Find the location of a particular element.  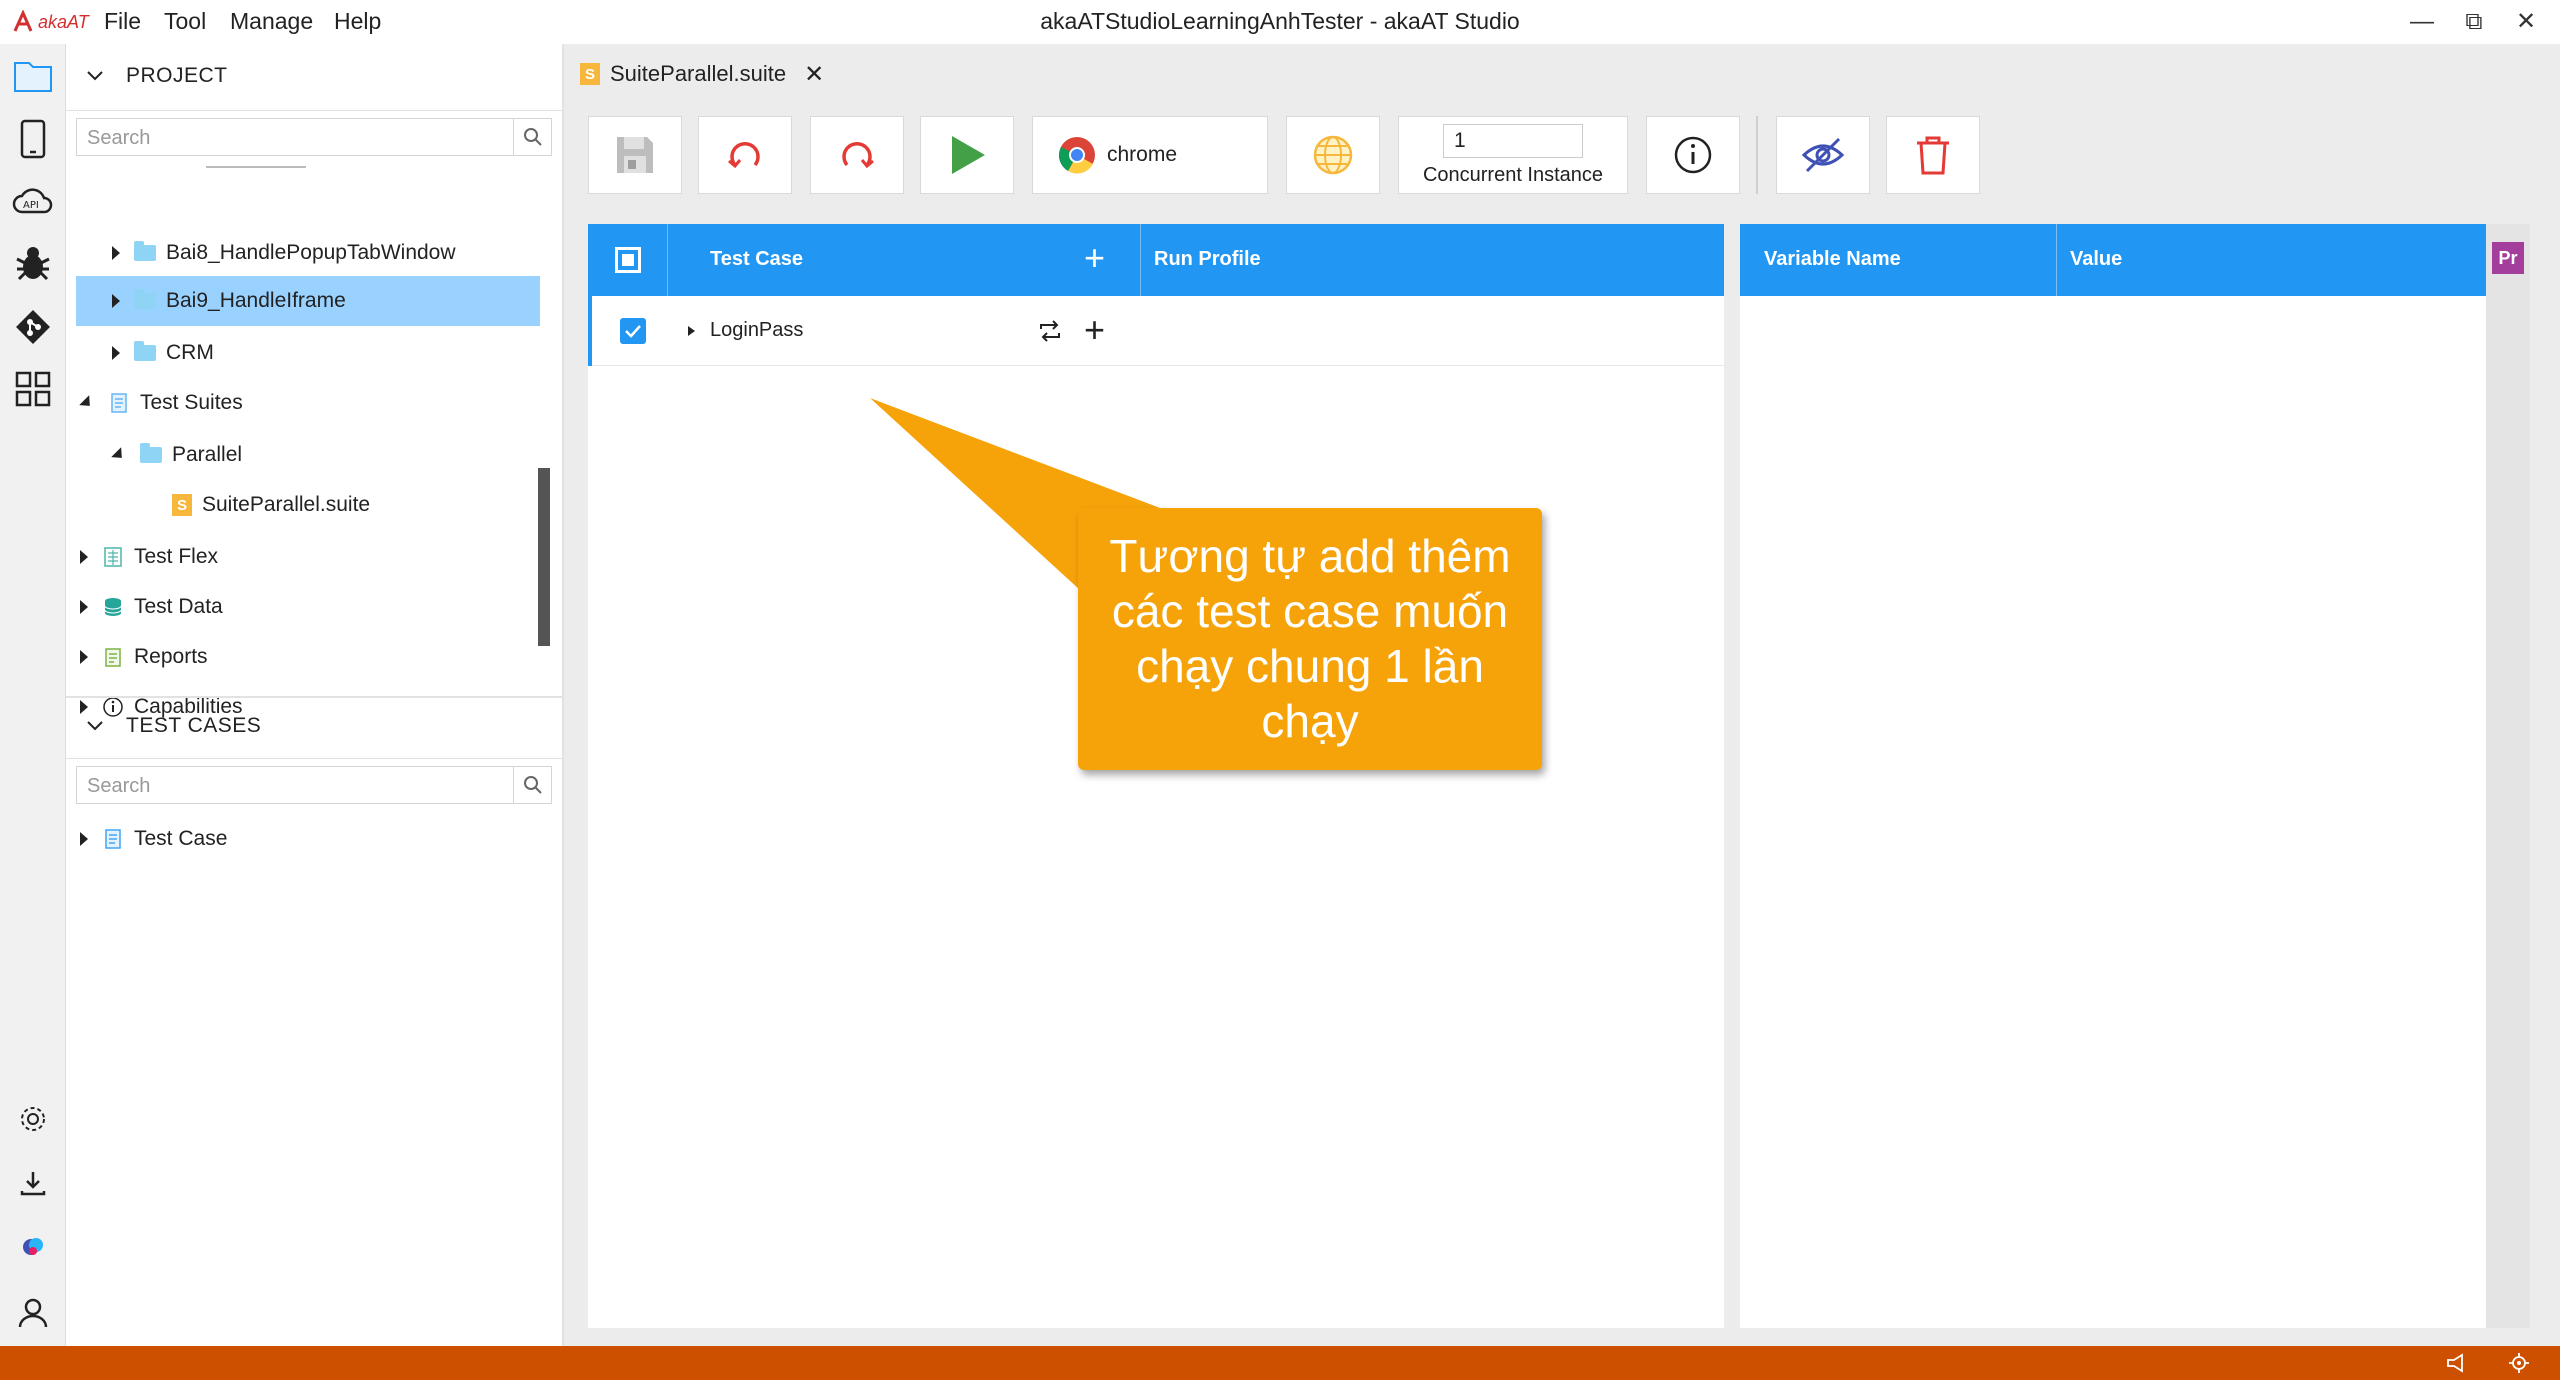

table-row: LoginPass + is located at coordinates (1156, 331).